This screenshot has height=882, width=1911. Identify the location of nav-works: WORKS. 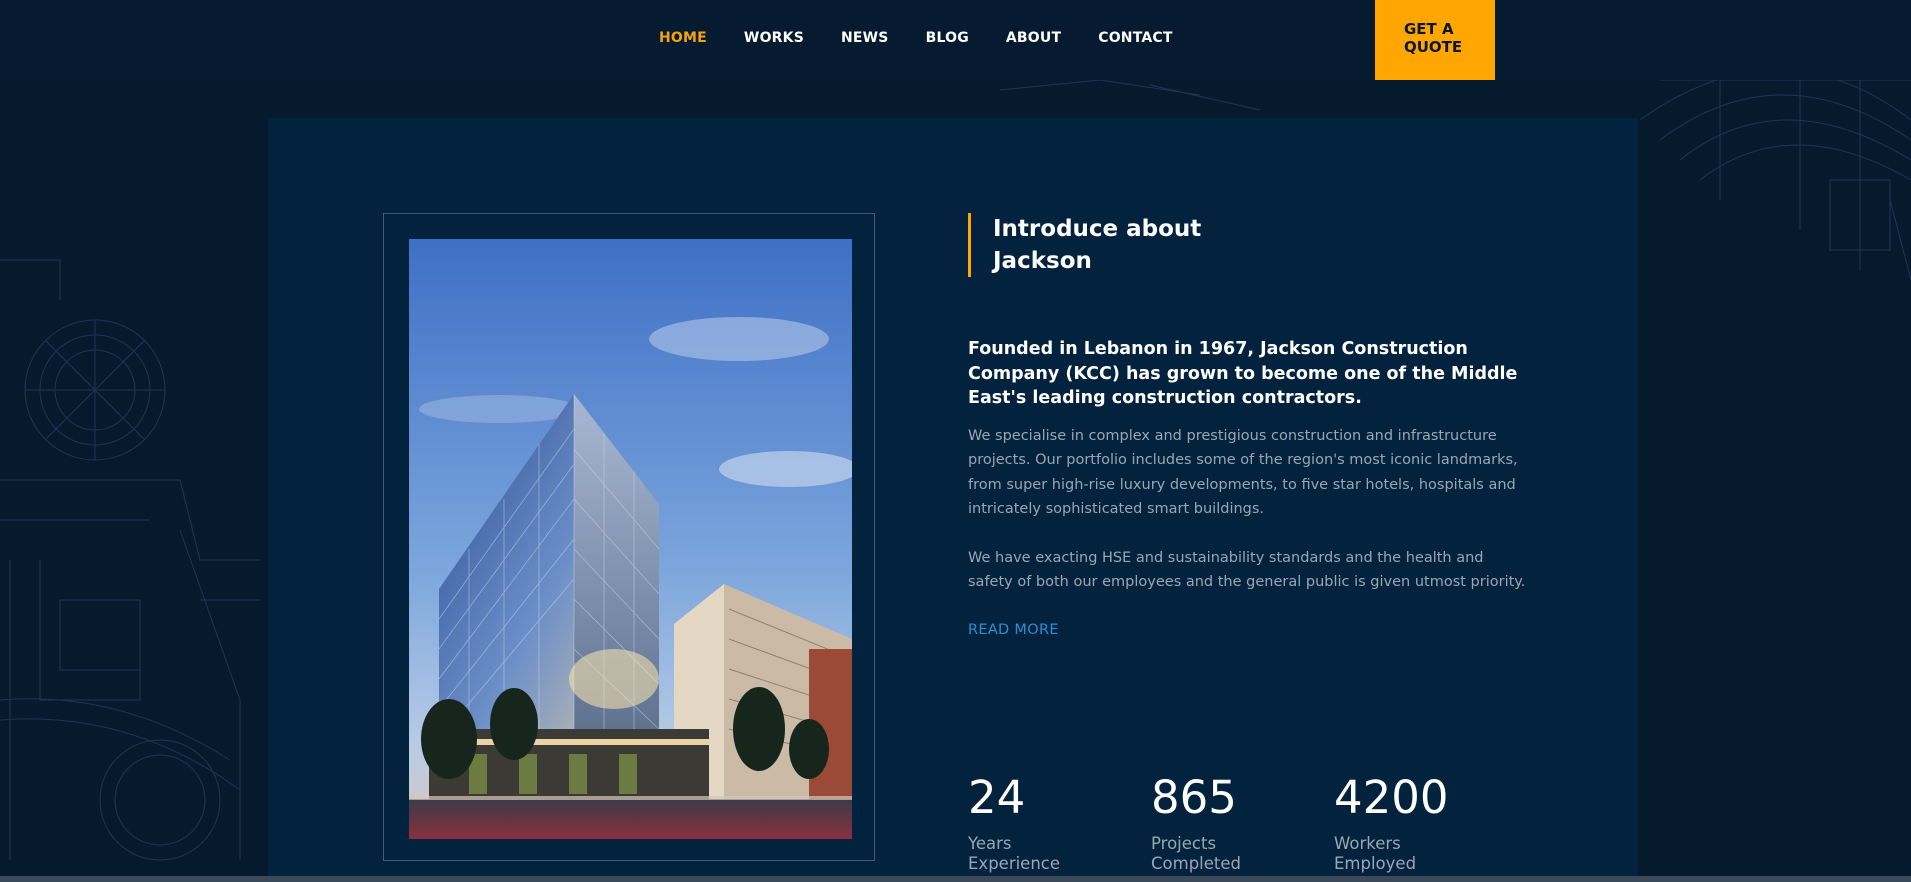
(774, 38).